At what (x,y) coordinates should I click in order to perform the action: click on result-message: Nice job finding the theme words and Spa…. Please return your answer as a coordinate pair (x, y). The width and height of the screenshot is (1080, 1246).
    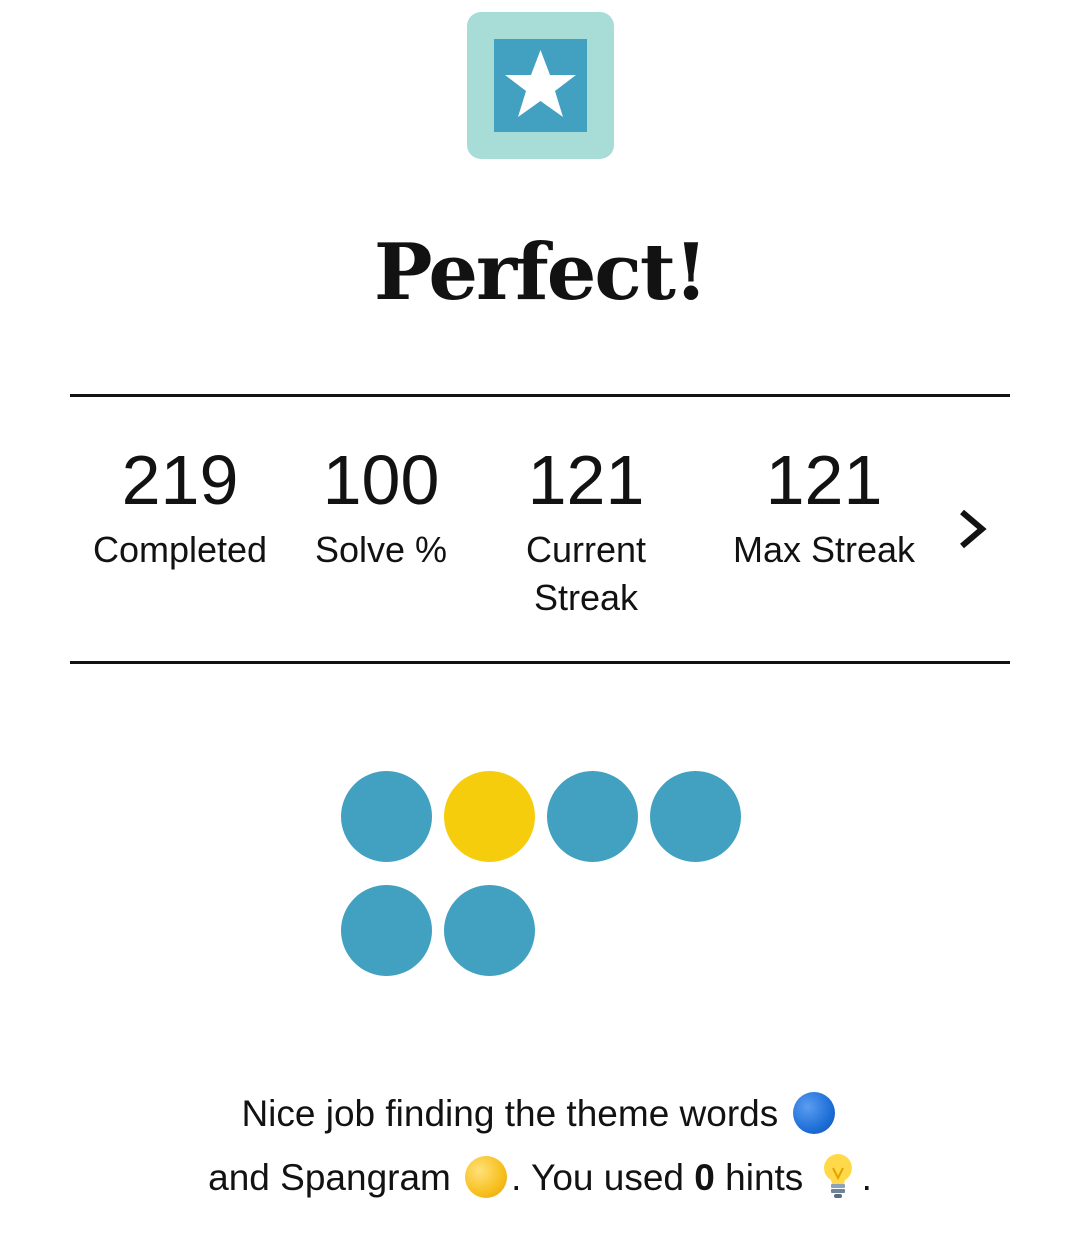
    Looking at the image, I should click on (540, 1146).